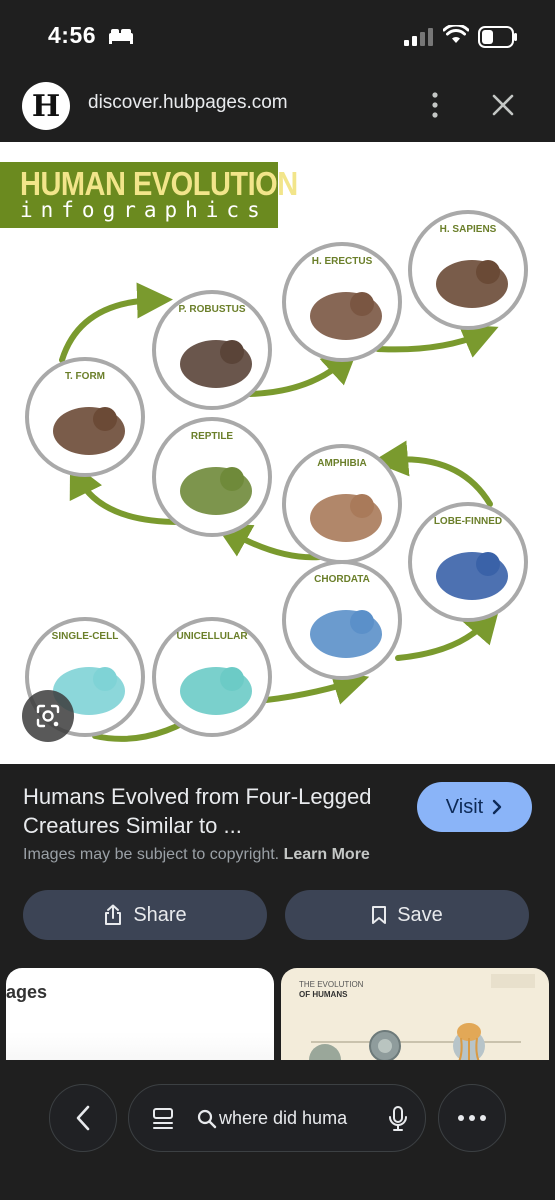 The image size is (555, 1200). I want to click on stage-label: H. ERECTUS, so click(342, 261).